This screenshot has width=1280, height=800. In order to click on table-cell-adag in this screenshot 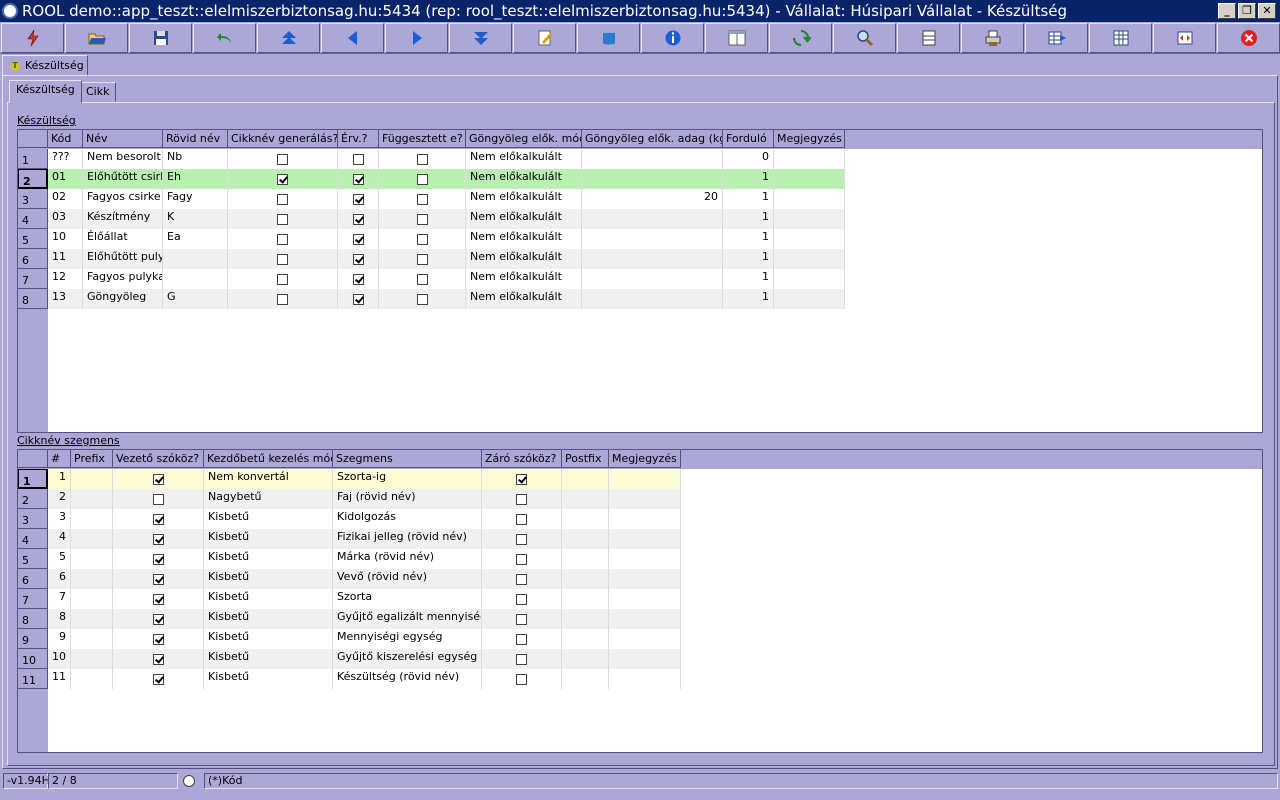, I will do `click(652, 279)`.